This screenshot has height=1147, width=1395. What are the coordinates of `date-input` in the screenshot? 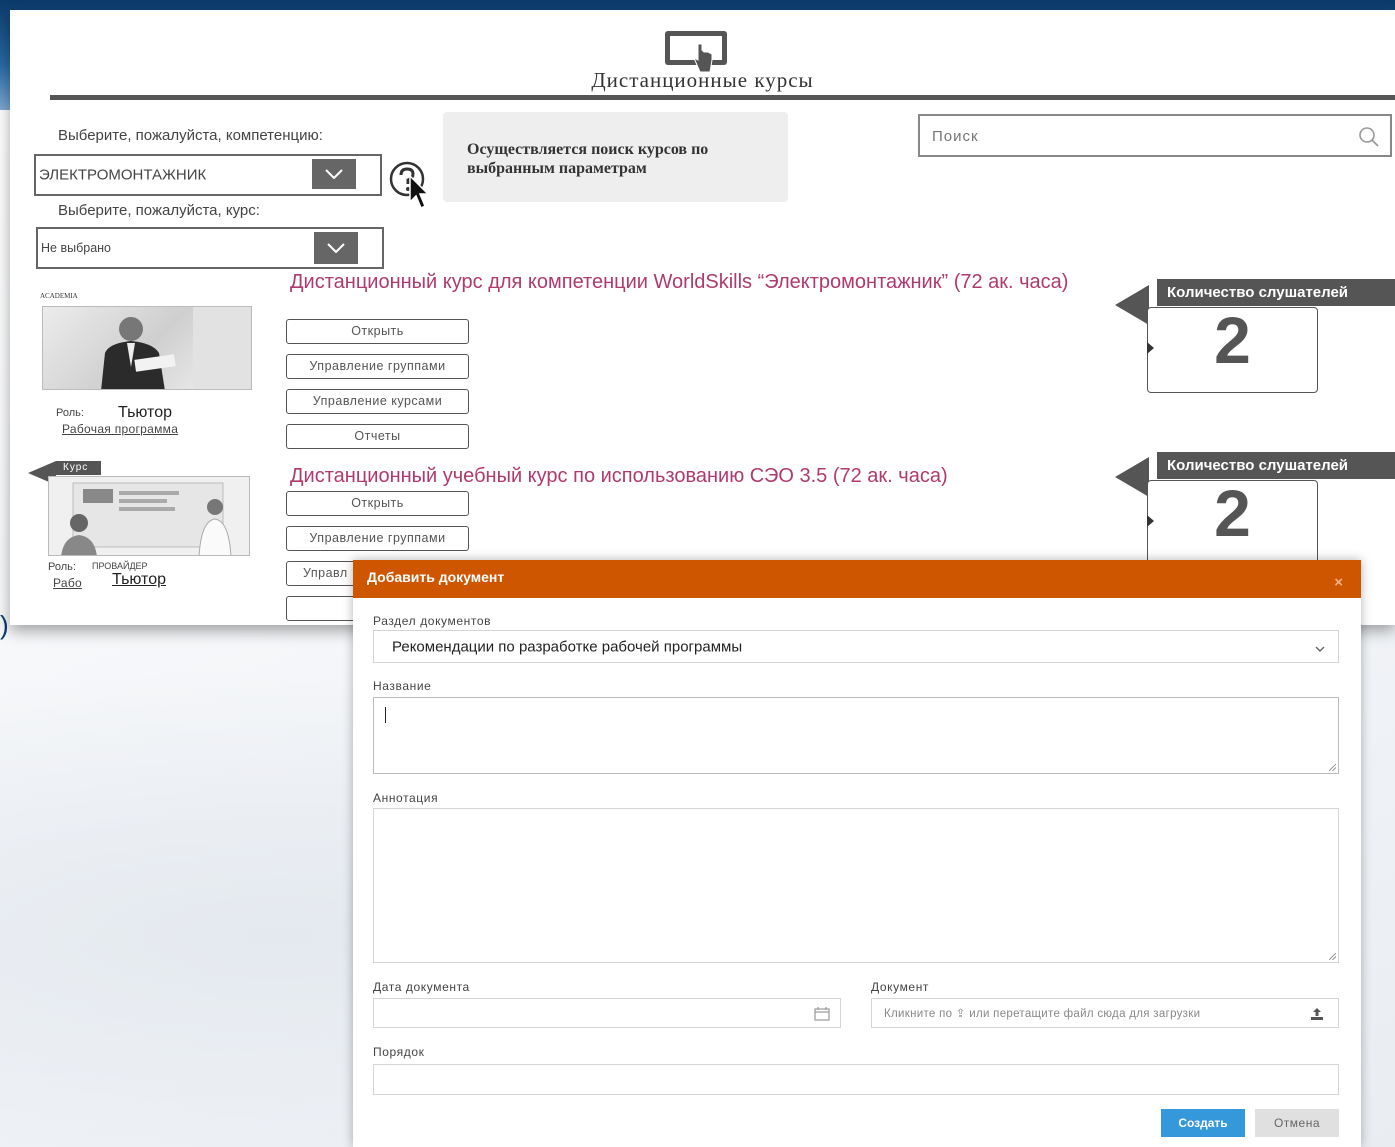 It's located at (607, 1013).